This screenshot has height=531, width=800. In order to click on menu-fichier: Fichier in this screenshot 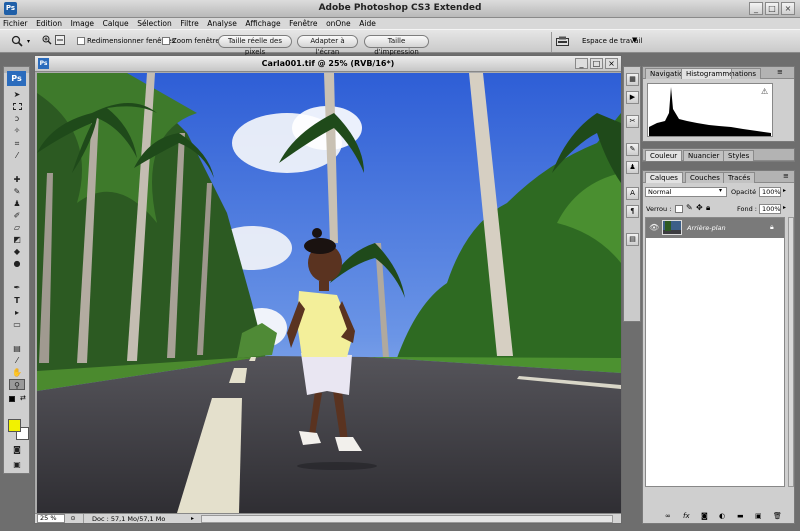, I will do `click(15, 23)`.